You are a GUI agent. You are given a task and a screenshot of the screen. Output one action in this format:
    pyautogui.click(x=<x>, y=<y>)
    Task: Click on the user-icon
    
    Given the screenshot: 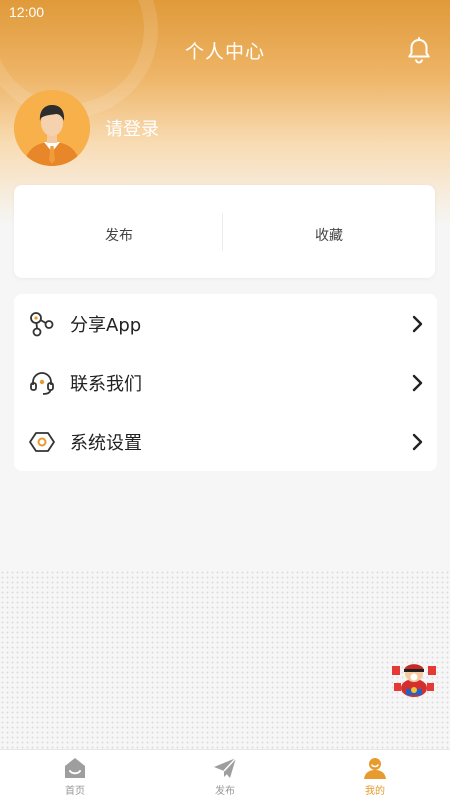 What is the action you would take?
    pyautogui.click(x=375, y=768)
    